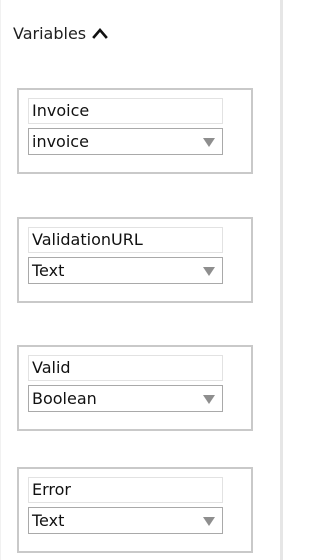  What do you see at coordinates (125, 141) in the screenshot?
I see `variable-type-select: invoice` at bounding box center [125, 141].